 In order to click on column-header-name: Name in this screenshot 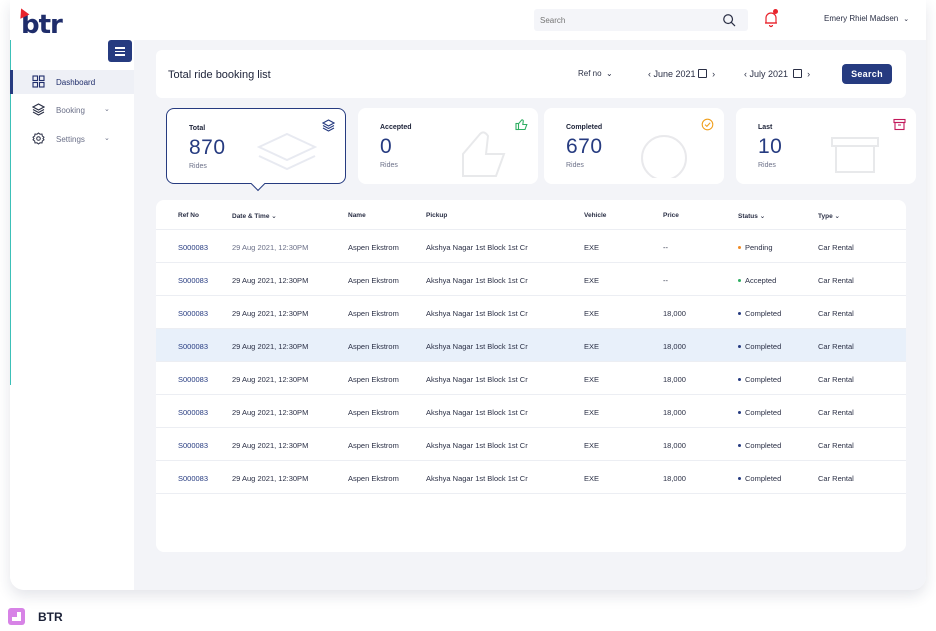, I will do `click(357, 215)`.